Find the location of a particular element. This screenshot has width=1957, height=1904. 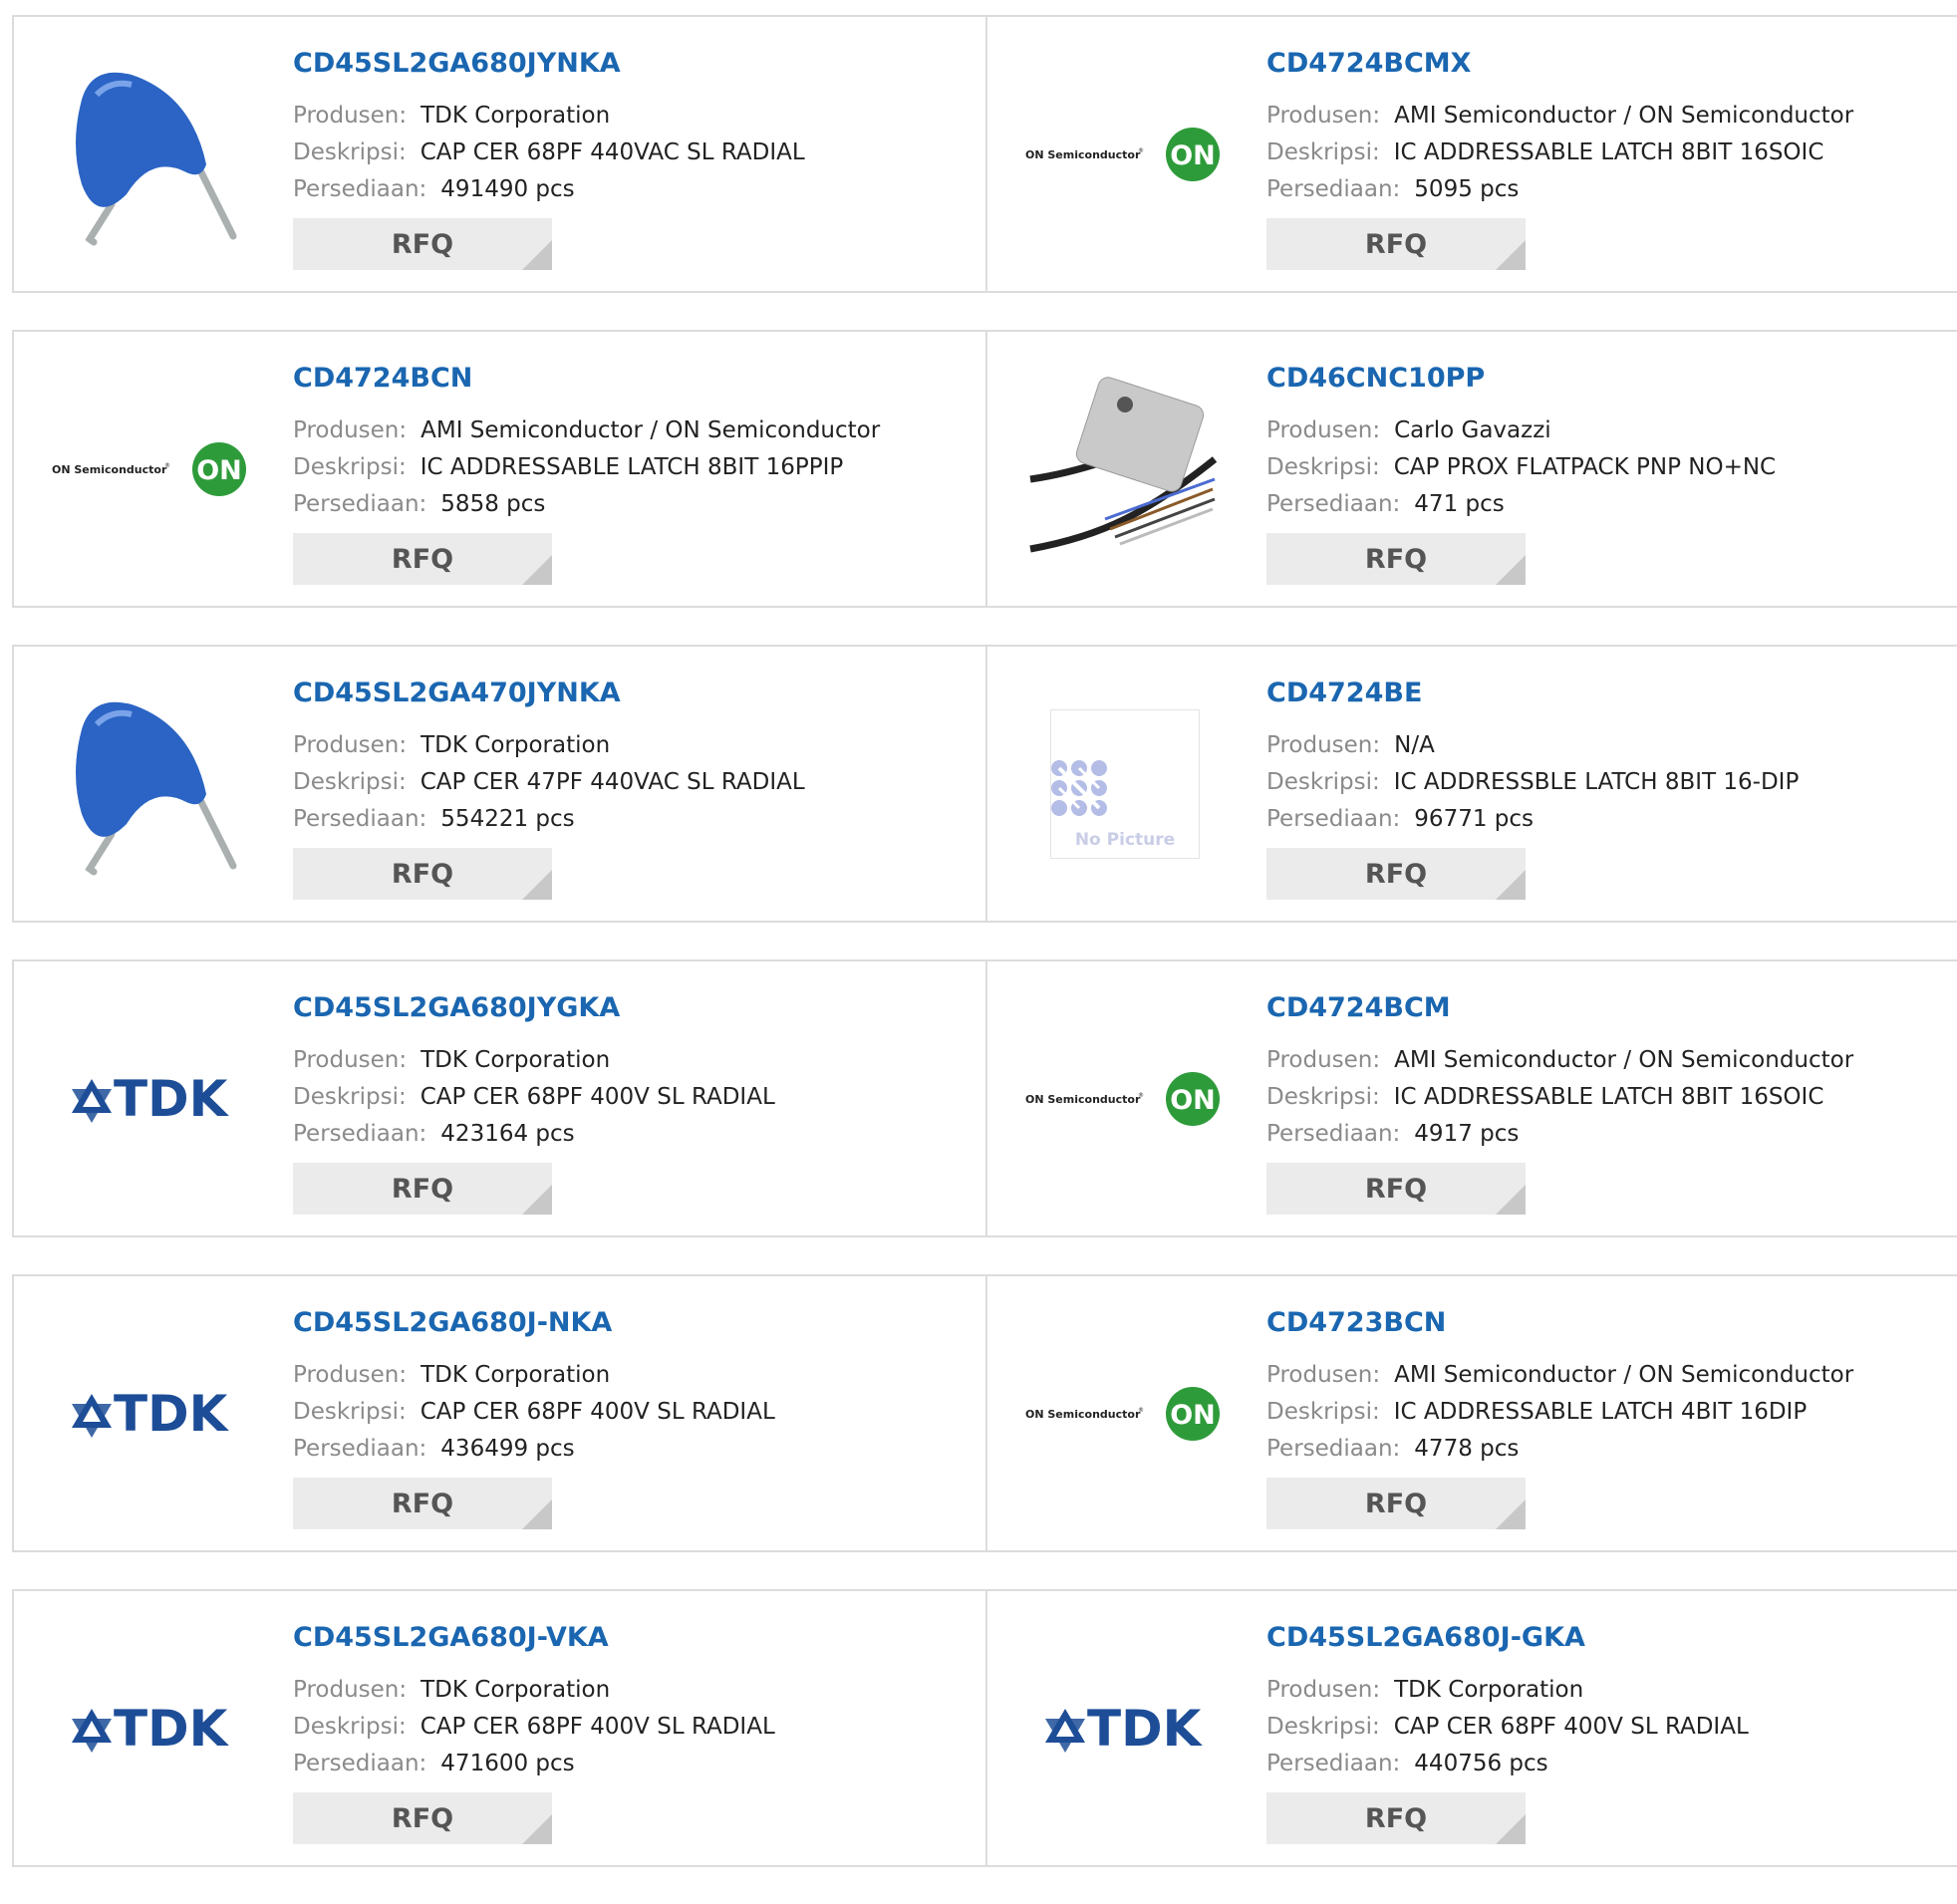

stock-row: Persediaan: 4778 pcs is located at coordinates (1559, 1449).